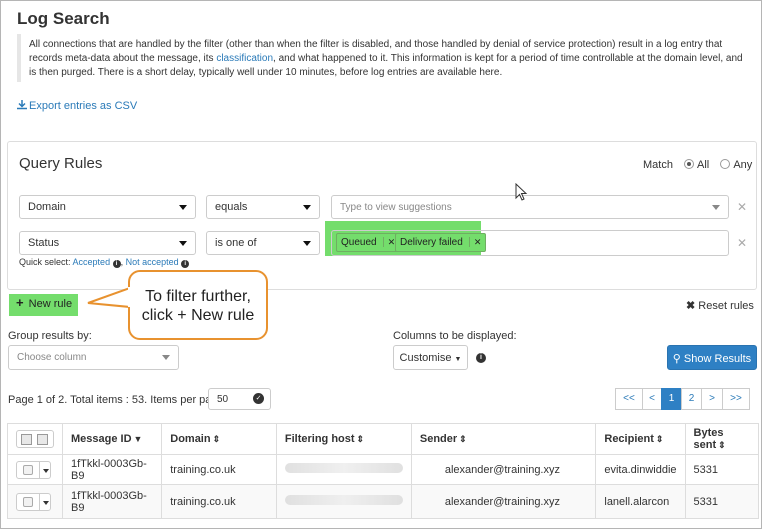 The height and width of the screenshot is (529, 762). Describe the element at coordinates (530, 207) in the screenshot. I see `rule1-value-input: Type to view suggestions` at that location.